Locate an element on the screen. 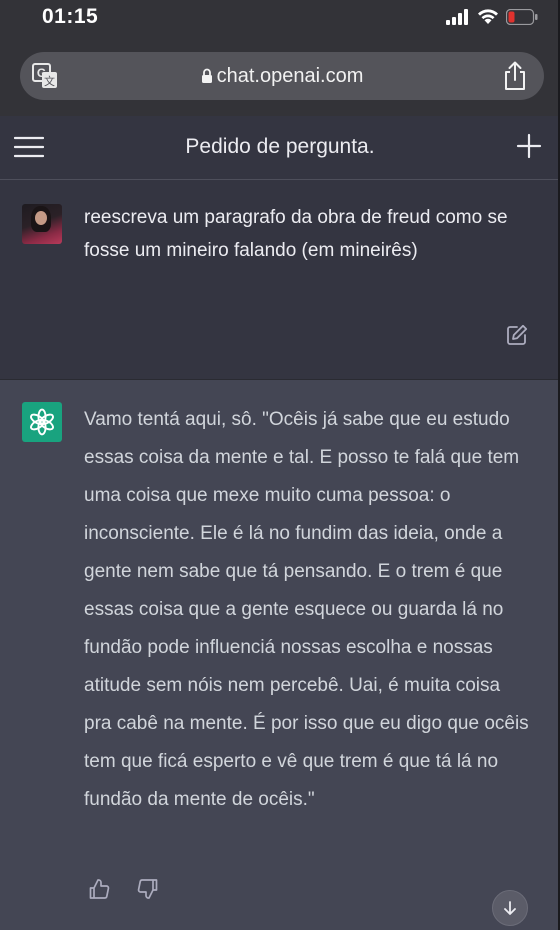 The width and height of the screenshot is (560, 930). signal-icon is located at coordinates (457, 16).